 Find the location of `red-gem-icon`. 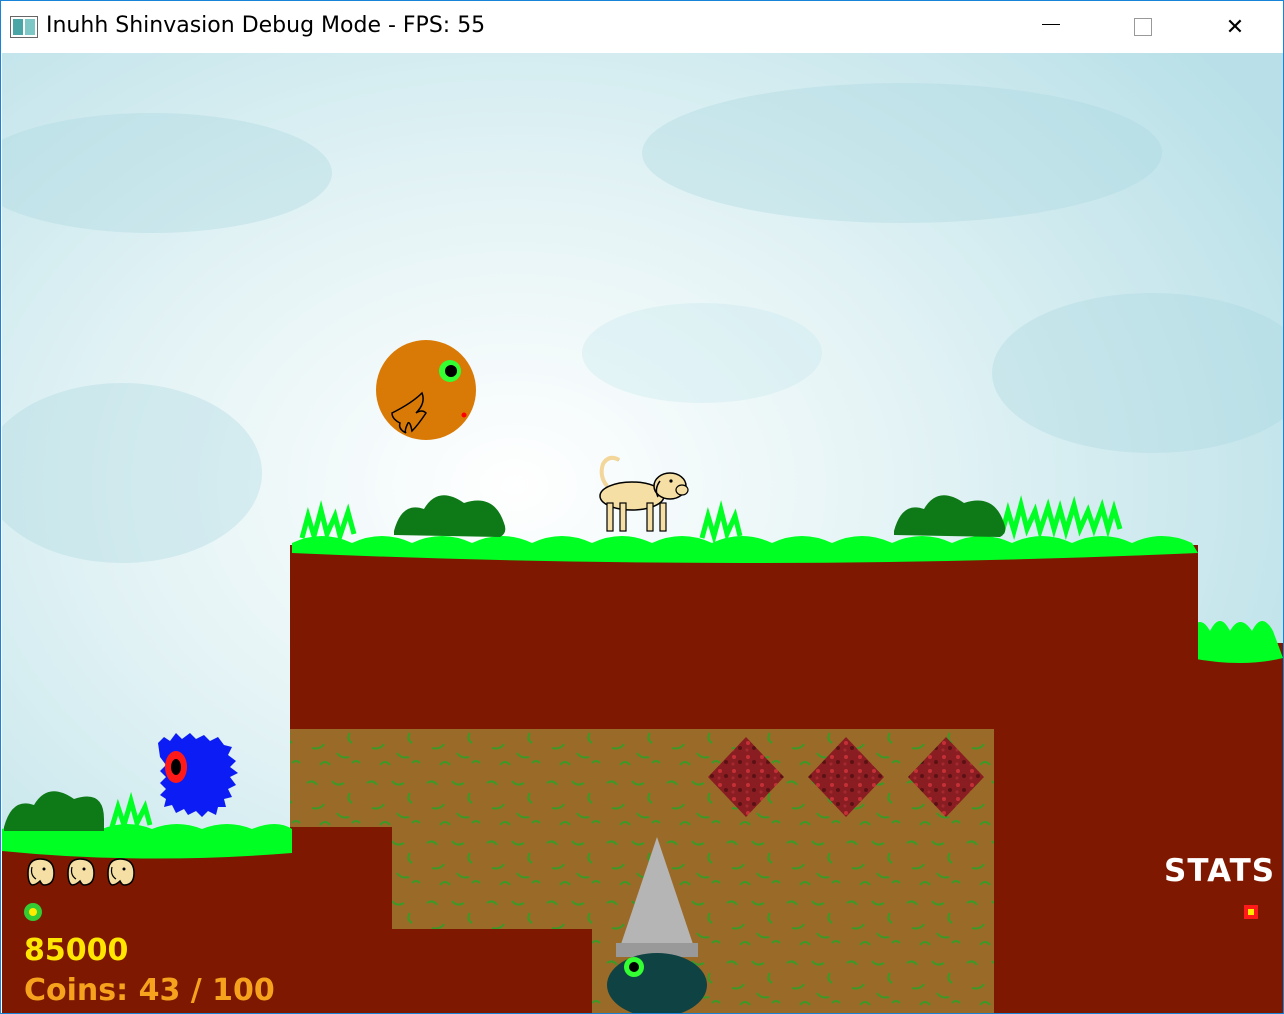

red-gem-icon is located at coordinates (1251, 912).